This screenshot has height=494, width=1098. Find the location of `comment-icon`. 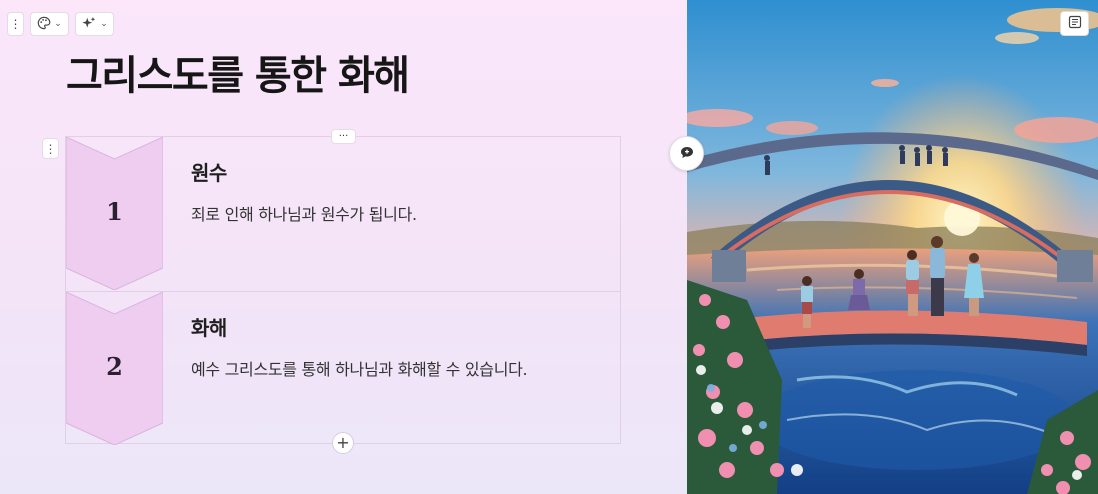

comment-icon is located at coordinates (687, 153).